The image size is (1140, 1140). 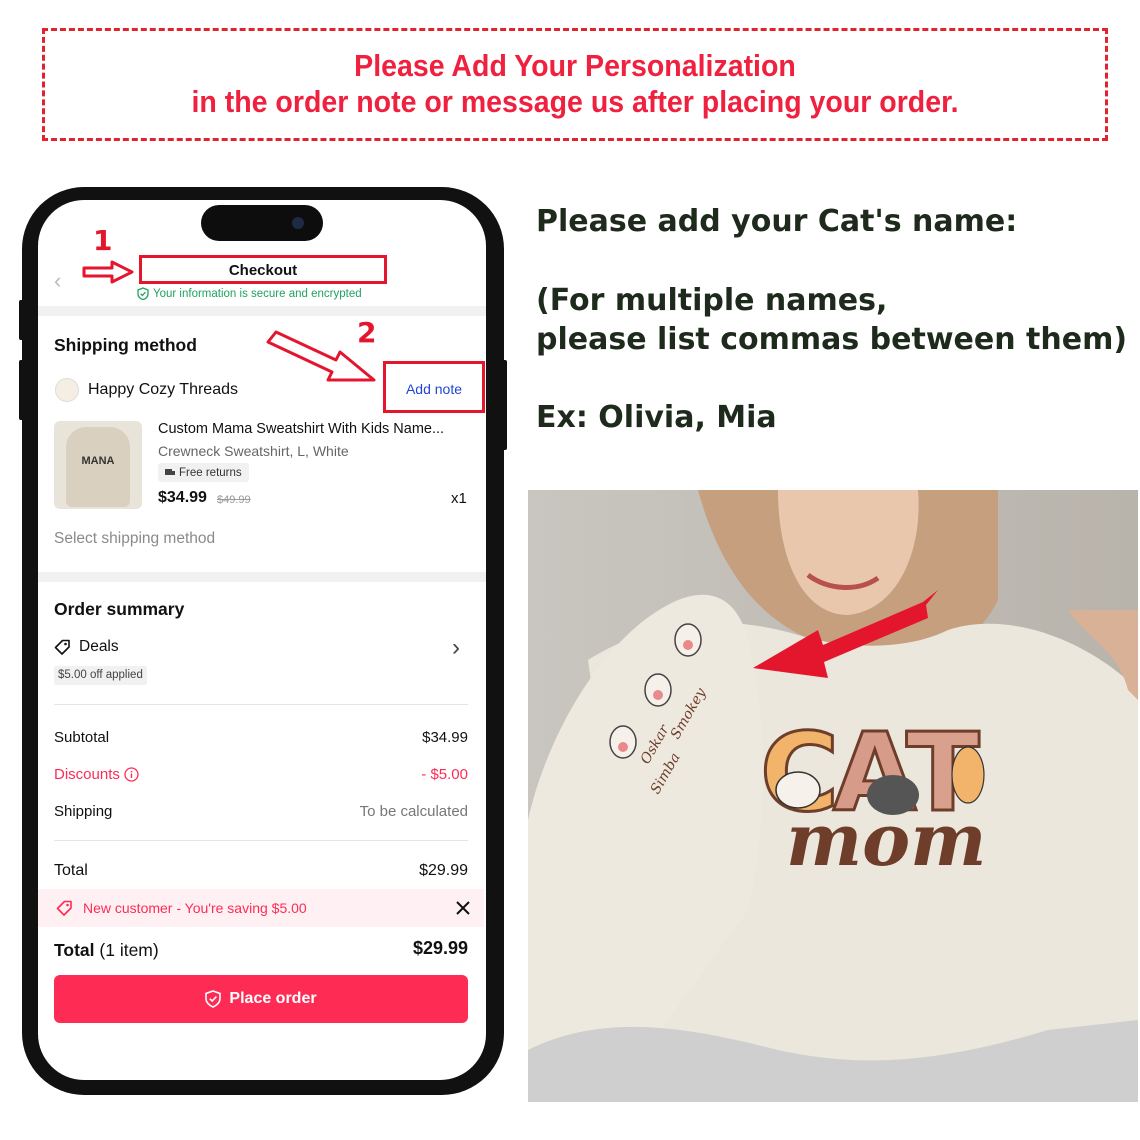 What do you see at coordinates (83, 811) in the screenshot?
I see `shipping-label: Shipping` at bounding box center [83, 811].